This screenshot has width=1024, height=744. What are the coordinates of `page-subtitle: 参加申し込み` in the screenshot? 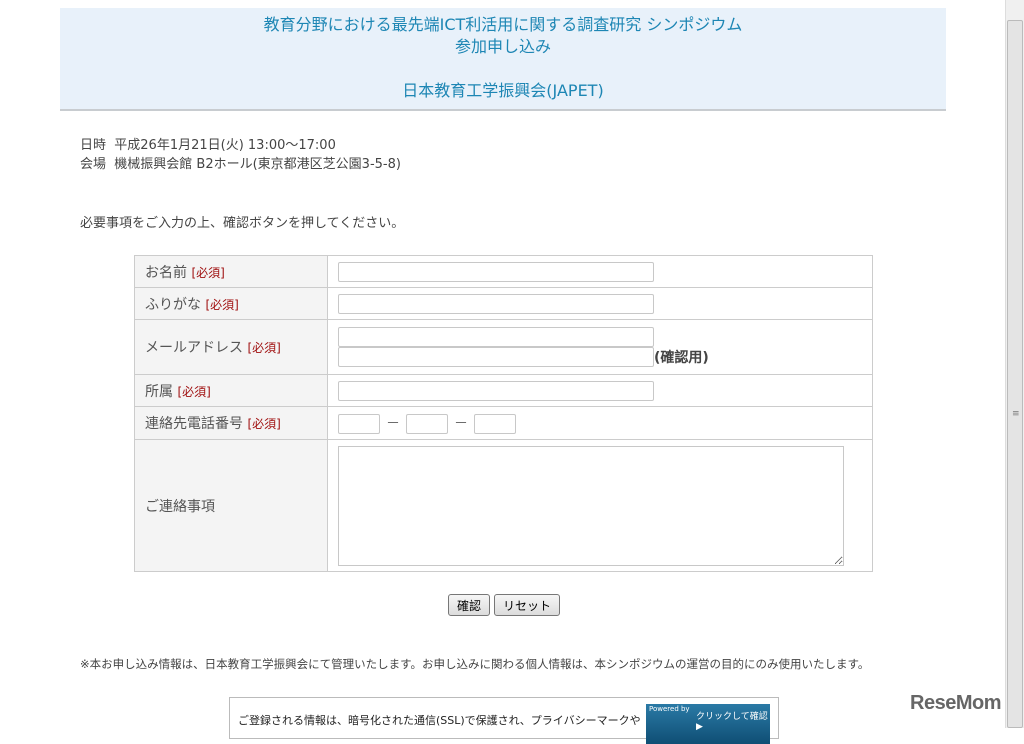 It's located at (502, 46).